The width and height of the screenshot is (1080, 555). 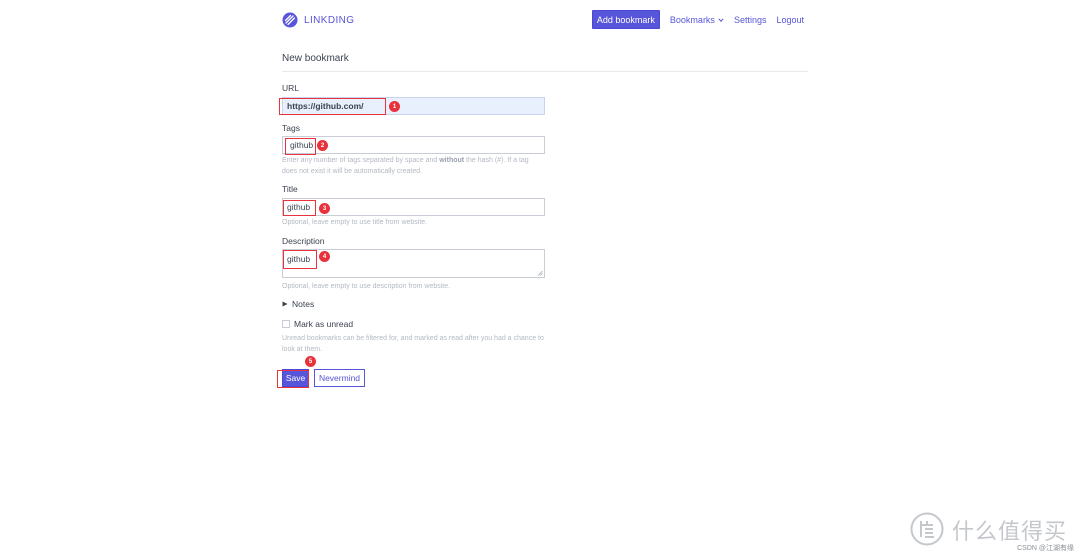 I want to click on notes-toggle: Notes, so click(x=298, y=304).